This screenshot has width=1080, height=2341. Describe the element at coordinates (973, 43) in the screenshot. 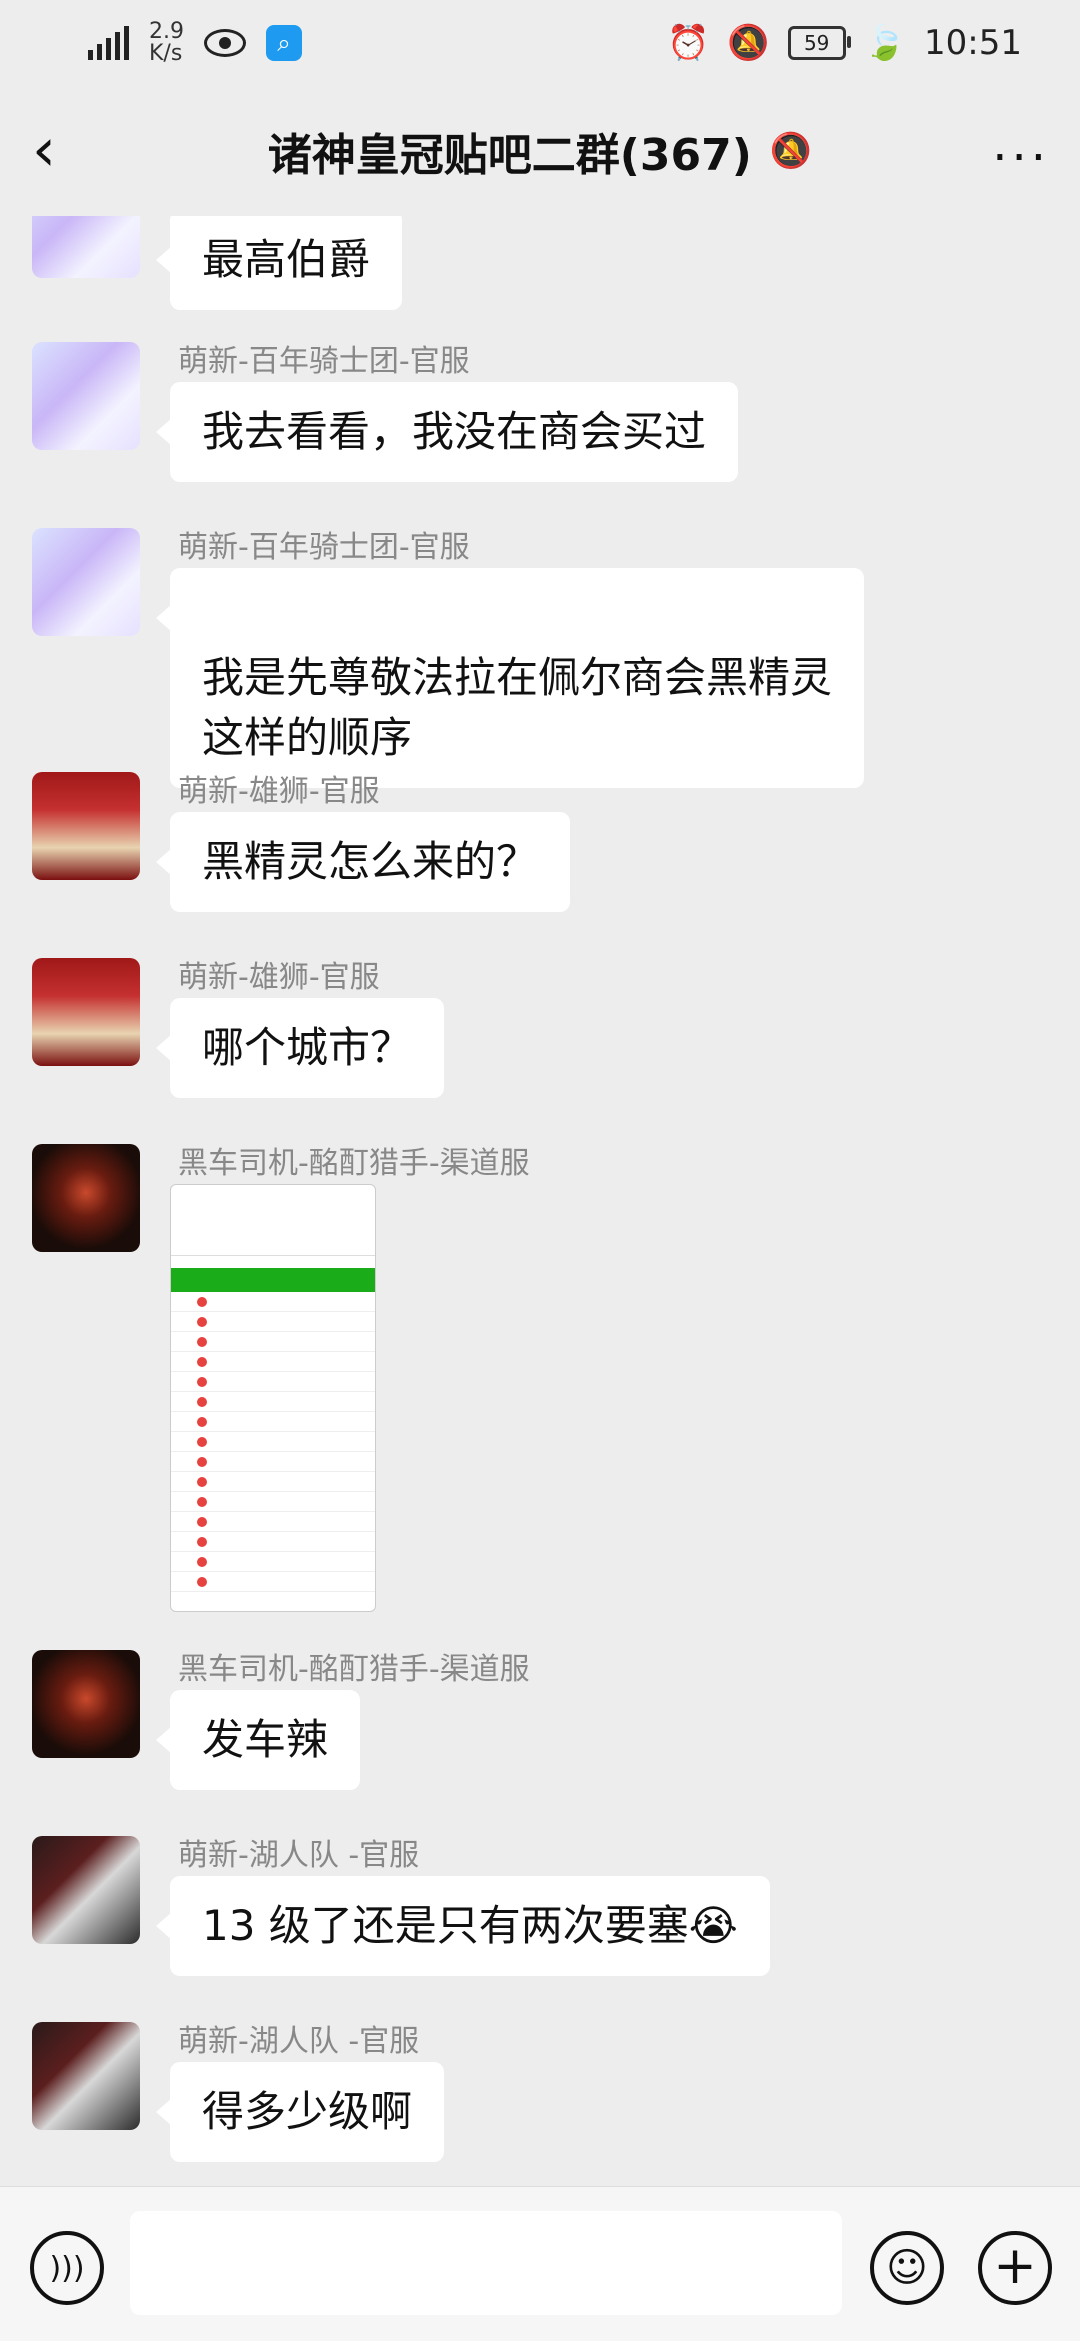

I see `clock: 10:51` at that location.